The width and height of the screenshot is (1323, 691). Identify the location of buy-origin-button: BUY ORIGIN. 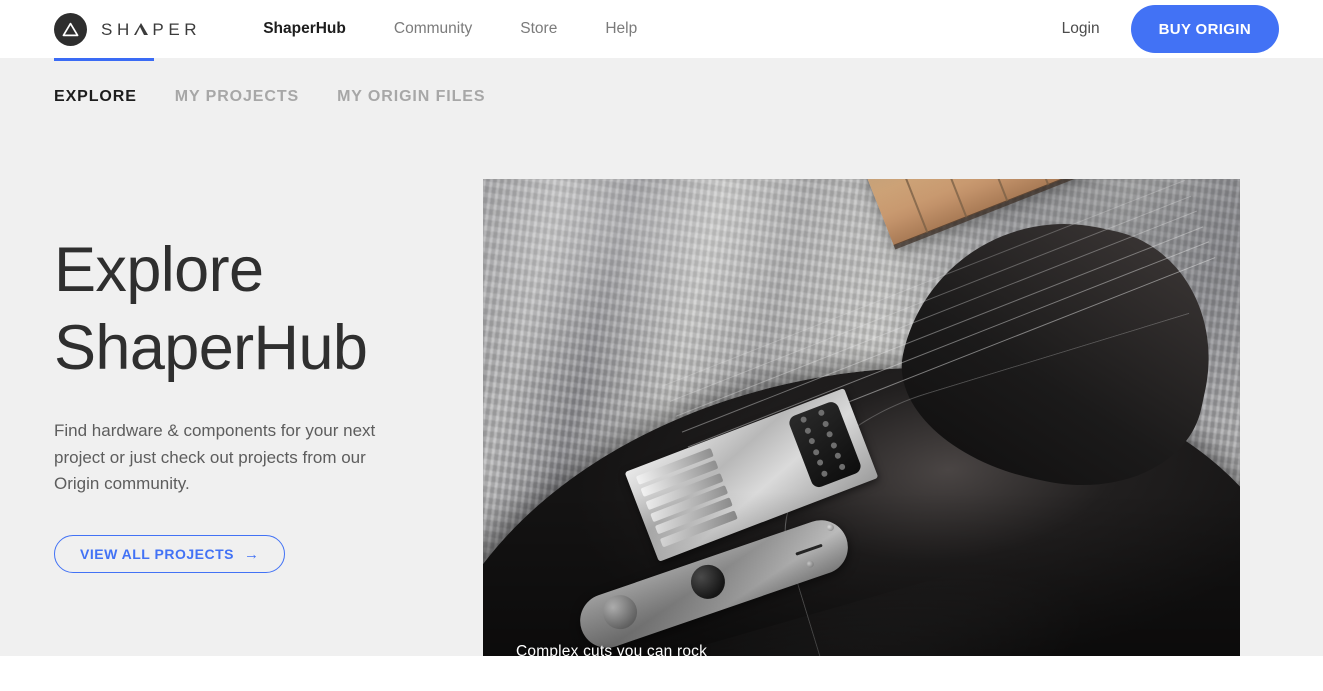
(1204, 29).